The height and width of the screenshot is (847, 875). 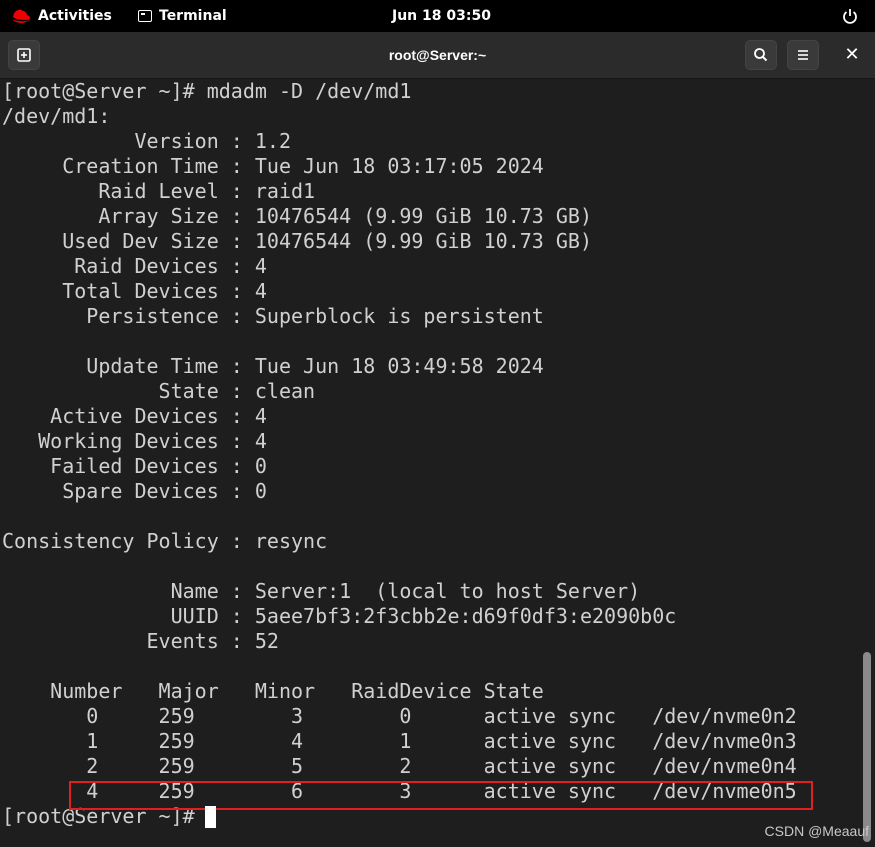 I want to click on new-tab-icon, so click(x=24, y=55).